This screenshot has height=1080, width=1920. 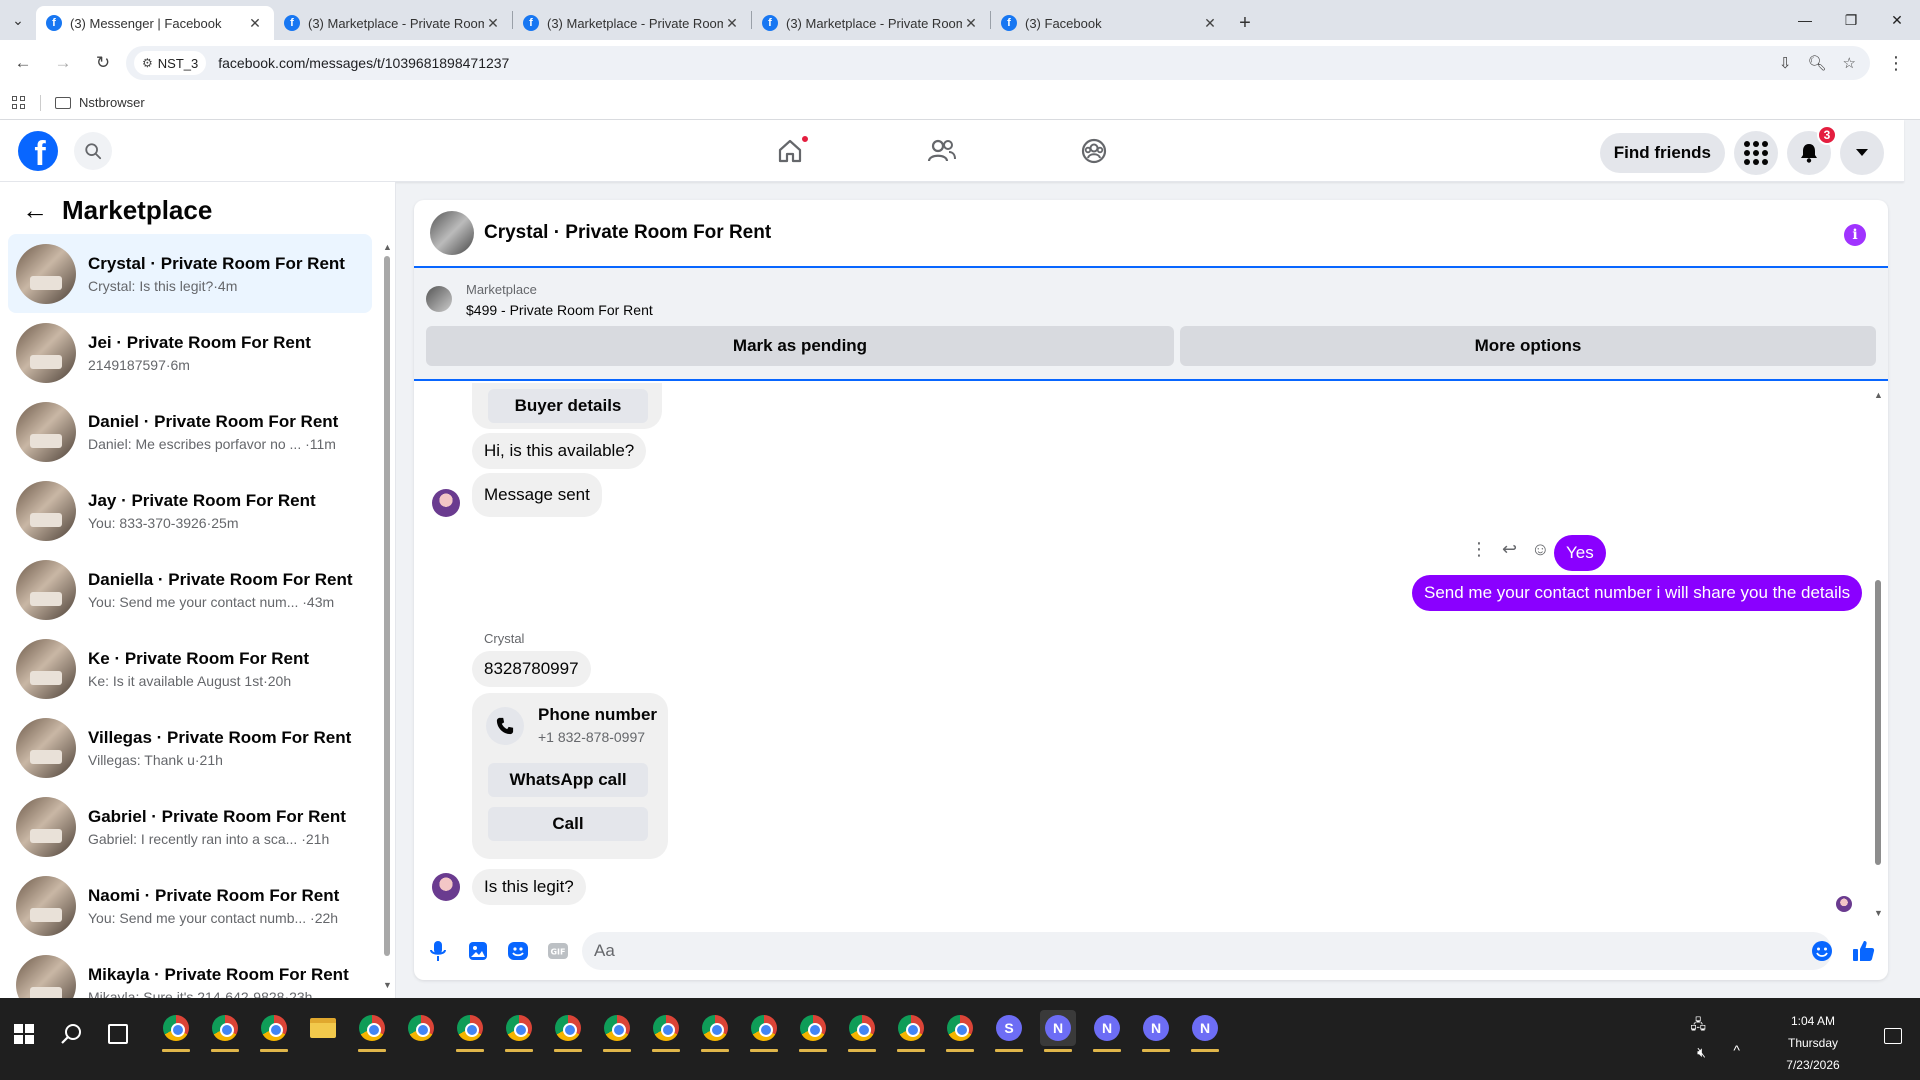 I want to click on browser-tab-facebook: f (3) Facebook ✕, so click(x=1110, y=23).